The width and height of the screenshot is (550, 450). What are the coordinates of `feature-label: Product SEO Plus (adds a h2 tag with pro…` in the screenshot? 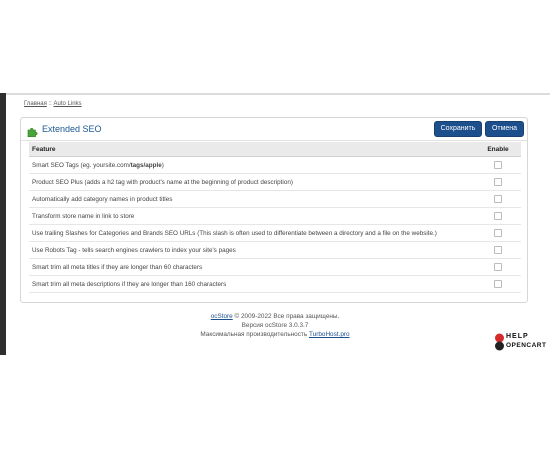 It's located at (252, 182).